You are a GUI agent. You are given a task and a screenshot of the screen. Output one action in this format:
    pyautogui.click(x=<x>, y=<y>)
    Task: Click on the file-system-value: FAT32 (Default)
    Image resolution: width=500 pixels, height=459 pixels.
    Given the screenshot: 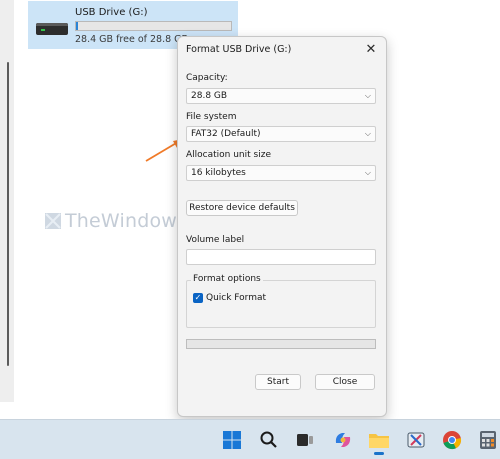 What is the action you would take?
    pyautogui.click(x=226, y=134)
    